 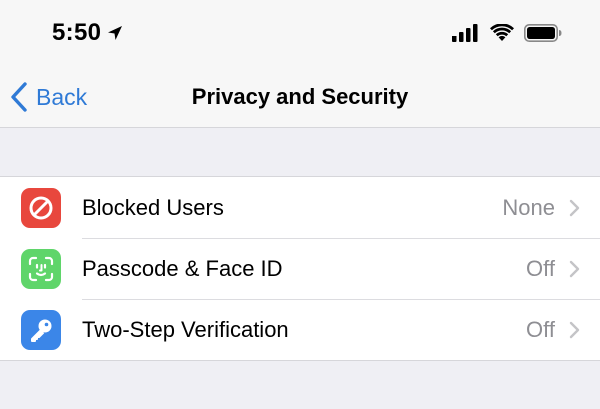 I want to click on row-content: Two-Step Verification Off, so click(x=341, y=329).